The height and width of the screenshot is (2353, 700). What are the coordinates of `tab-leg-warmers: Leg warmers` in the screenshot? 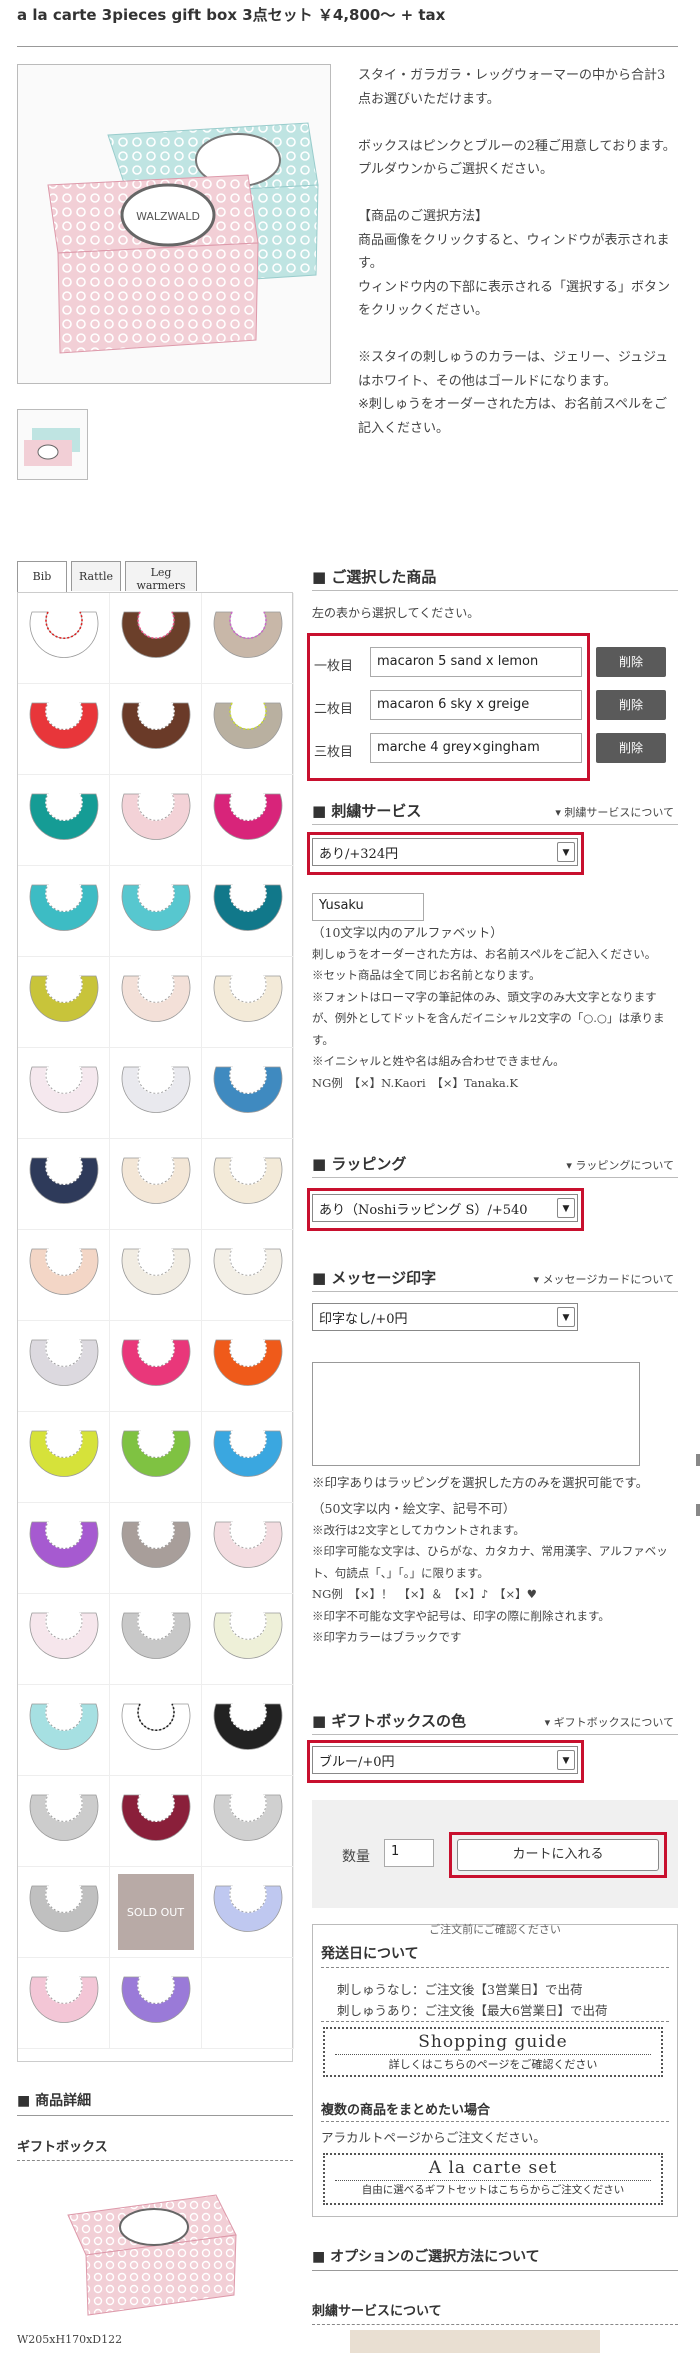 It's located at (161, 576).